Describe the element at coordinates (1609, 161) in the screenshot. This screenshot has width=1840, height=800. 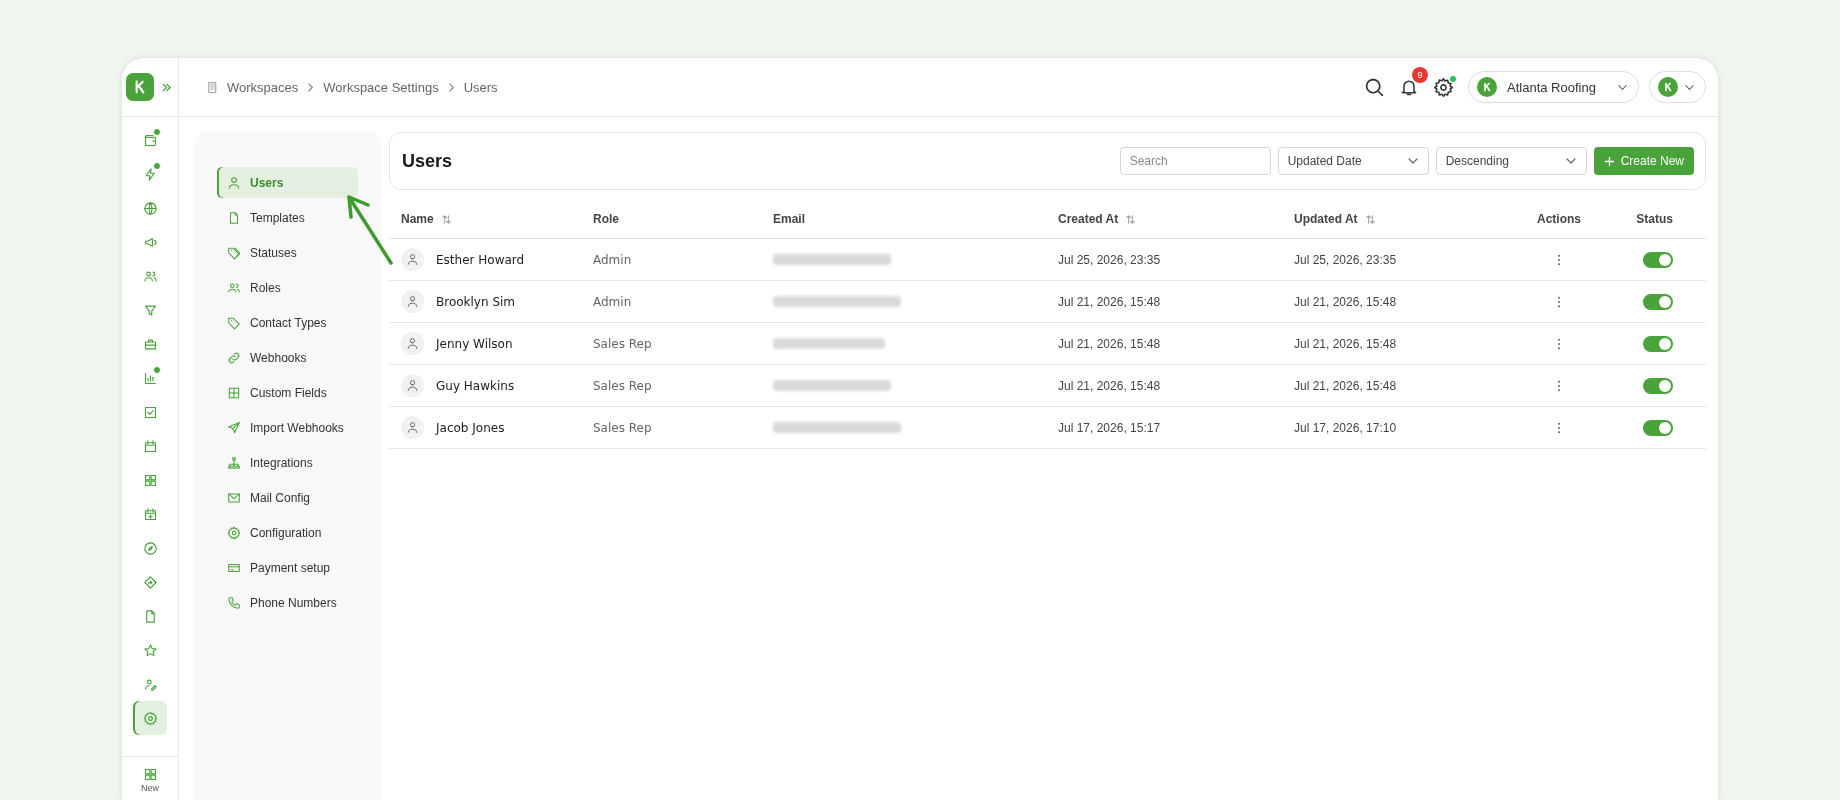
I see `plus-icon` at that location.